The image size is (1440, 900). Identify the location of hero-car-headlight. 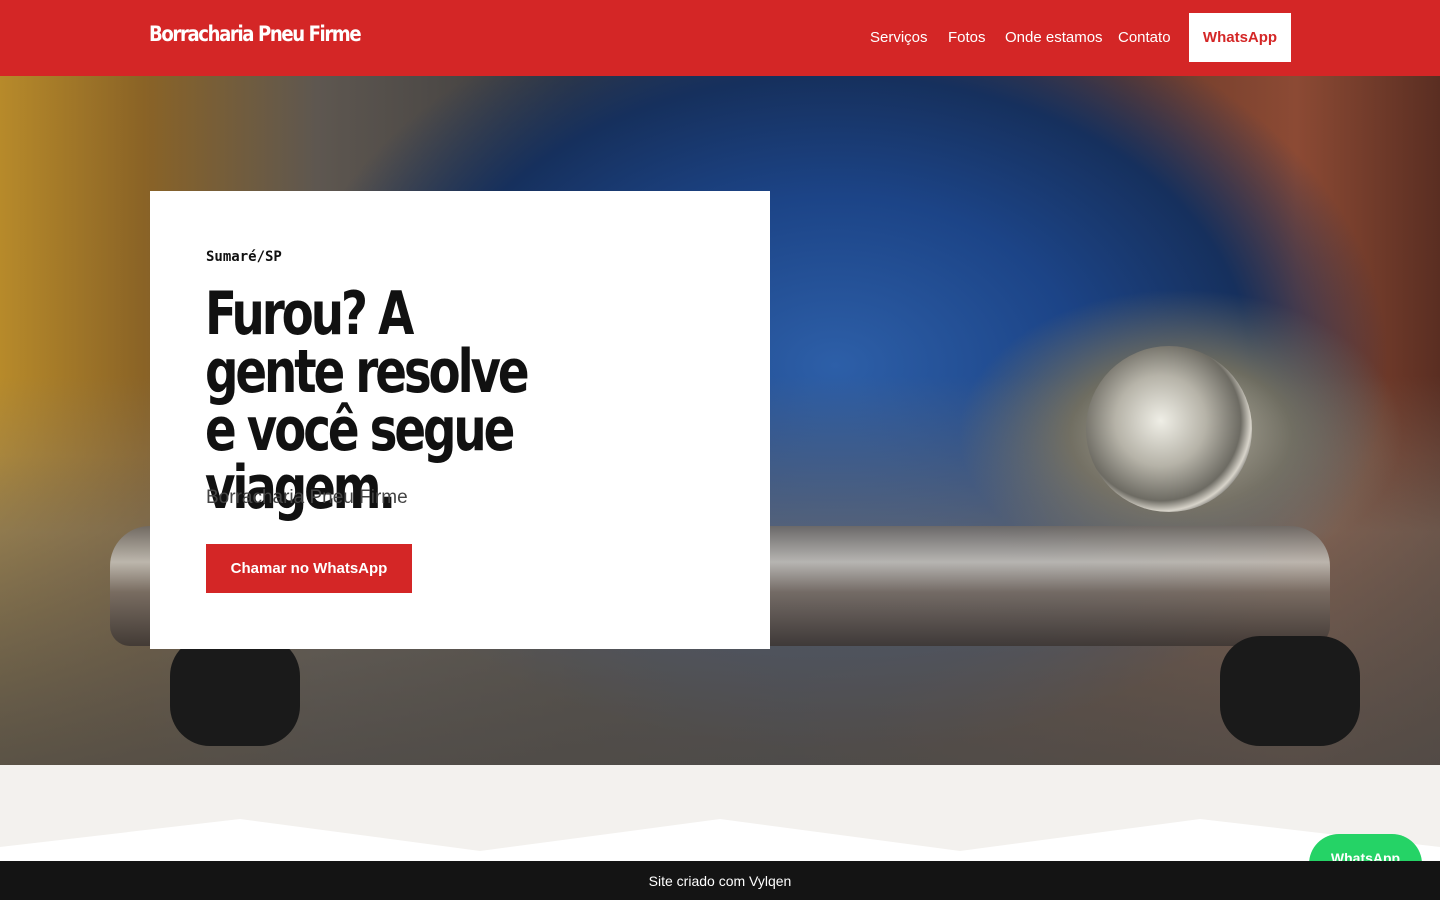
(1169, 429).